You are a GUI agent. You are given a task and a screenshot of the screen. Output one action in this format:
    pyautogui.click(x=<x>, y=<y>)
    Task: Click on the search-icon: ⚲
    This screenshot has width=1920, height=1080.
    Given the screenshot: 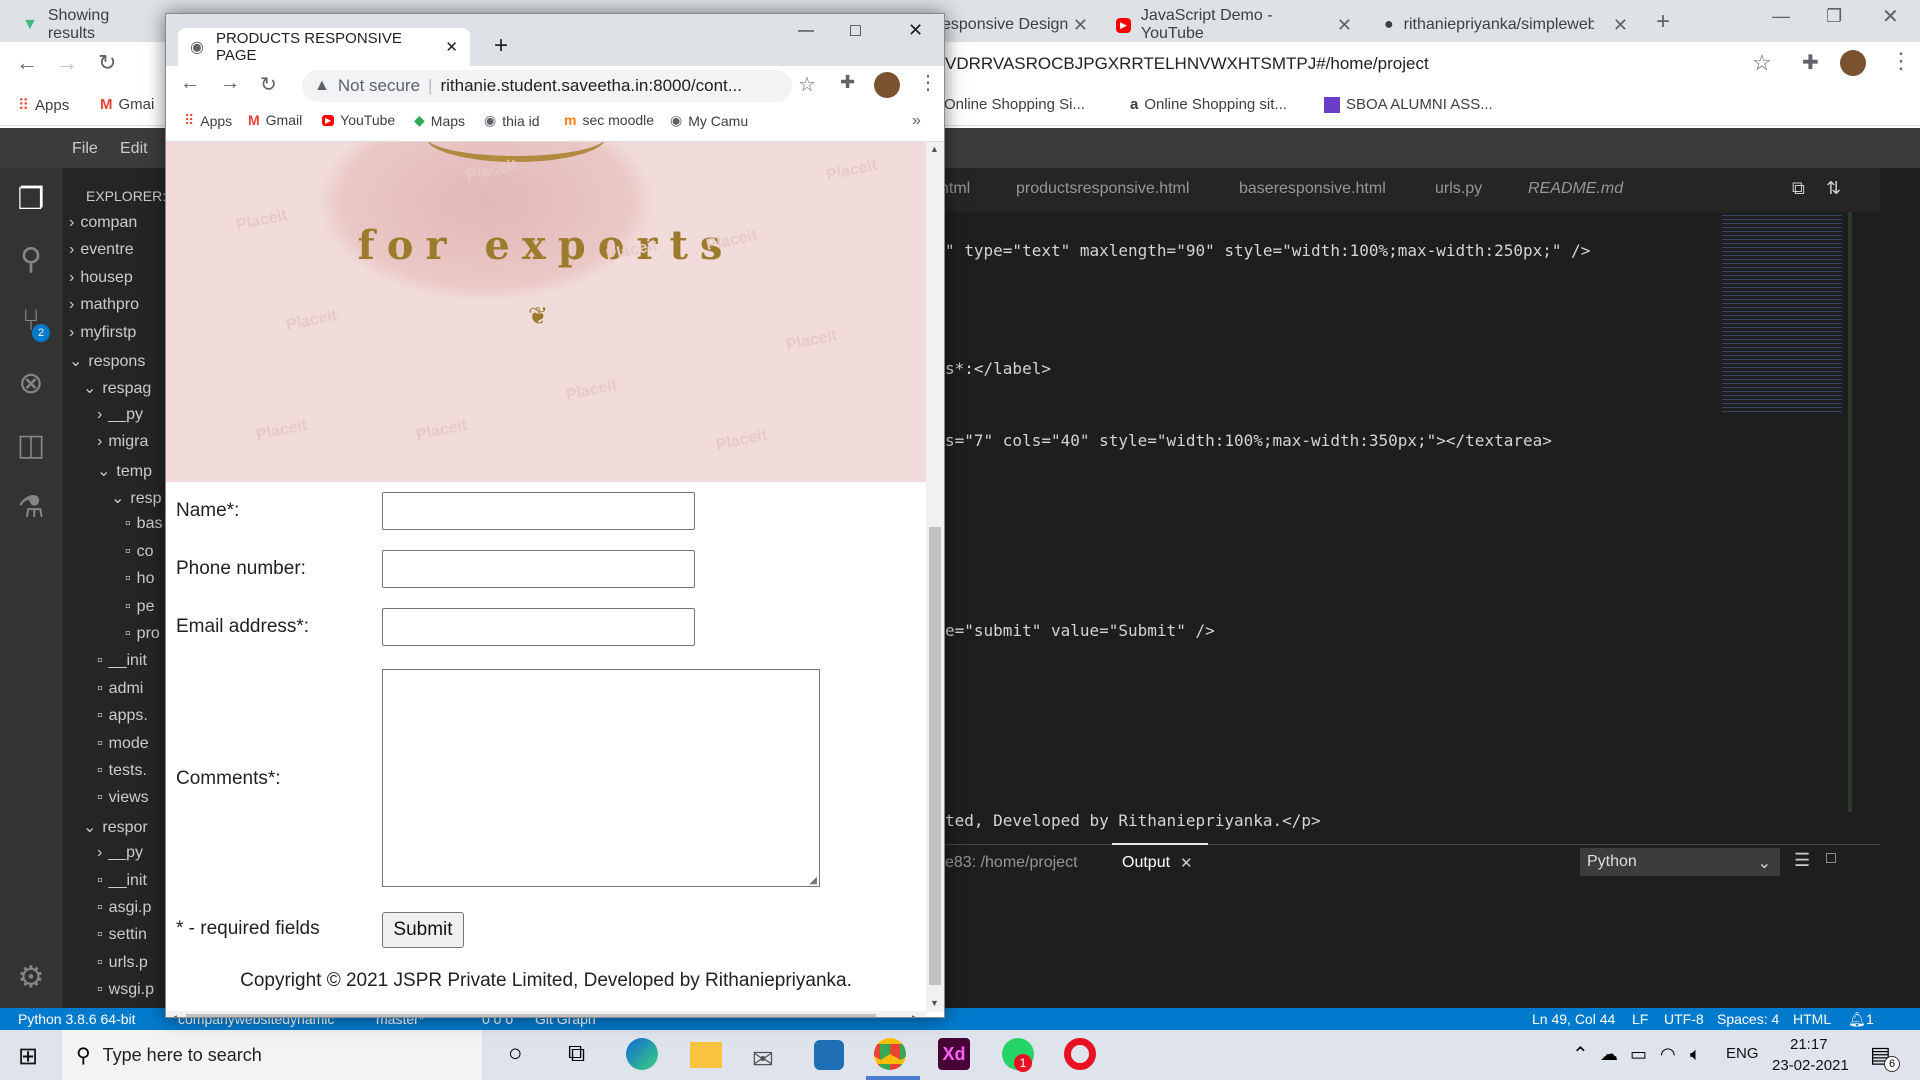 What is the action you would take?
    pyautogui.click(x=31, y=259)
    